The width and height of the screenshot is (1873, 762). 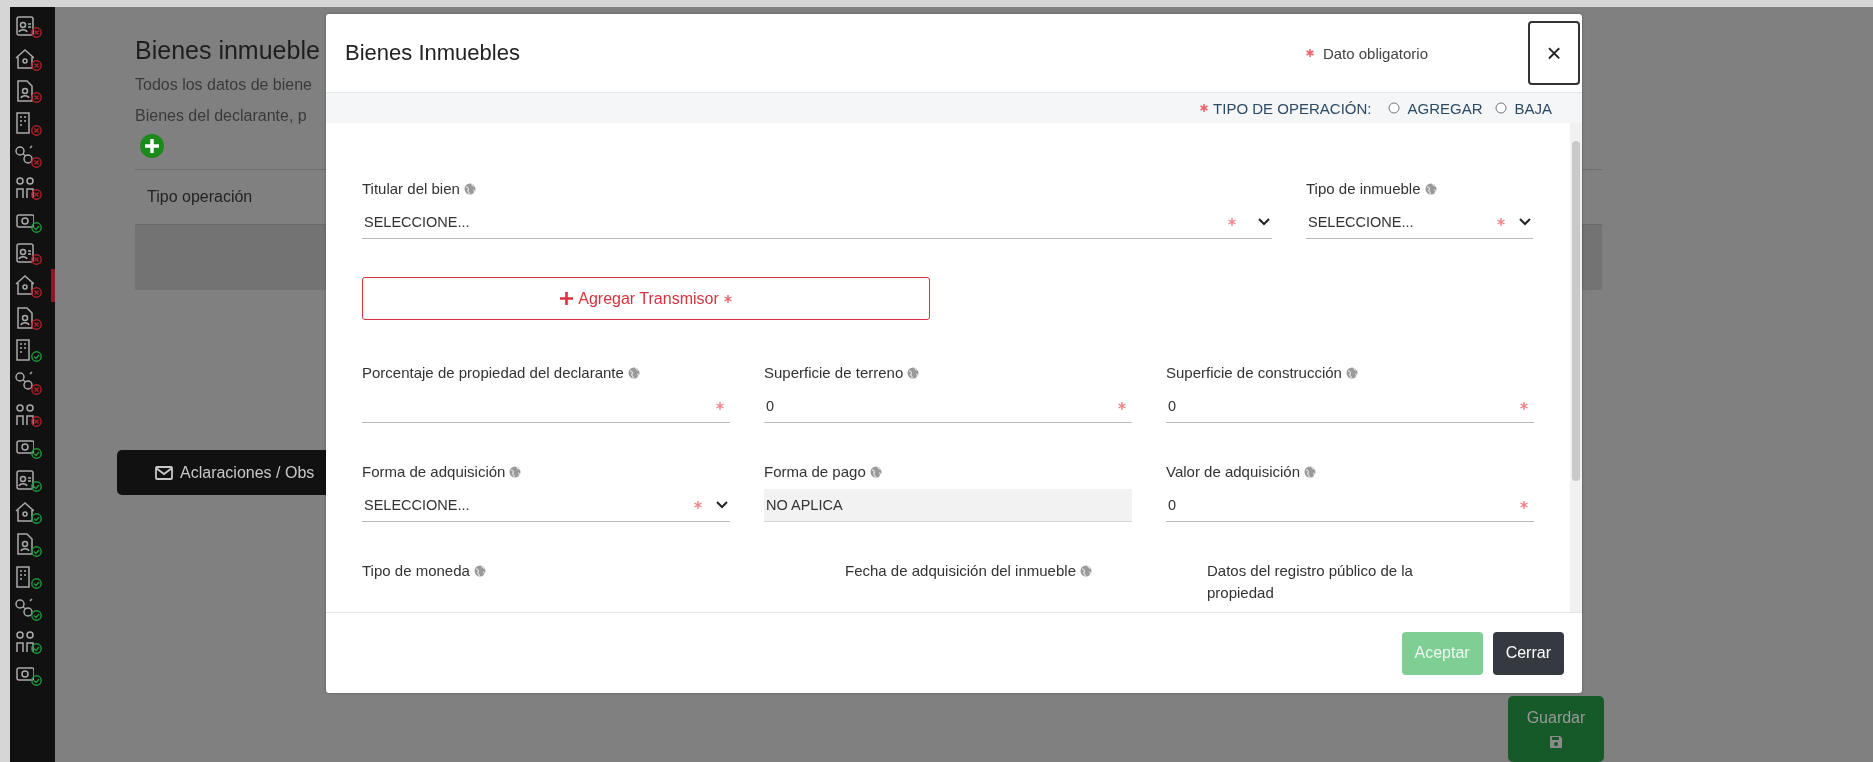 What do you see at coordinates (1233, 472) in the screenshot?
I see `field-label: Valor de adquisición` at bounding box center [1233, 472].